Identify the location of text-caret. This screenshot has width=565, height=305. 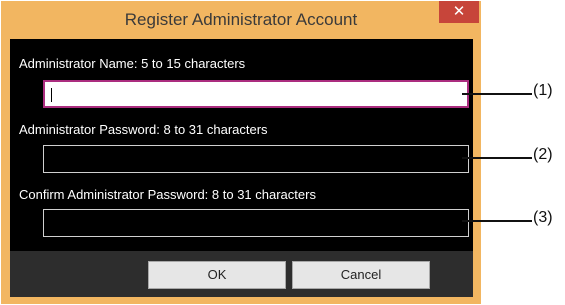
(51, 95).